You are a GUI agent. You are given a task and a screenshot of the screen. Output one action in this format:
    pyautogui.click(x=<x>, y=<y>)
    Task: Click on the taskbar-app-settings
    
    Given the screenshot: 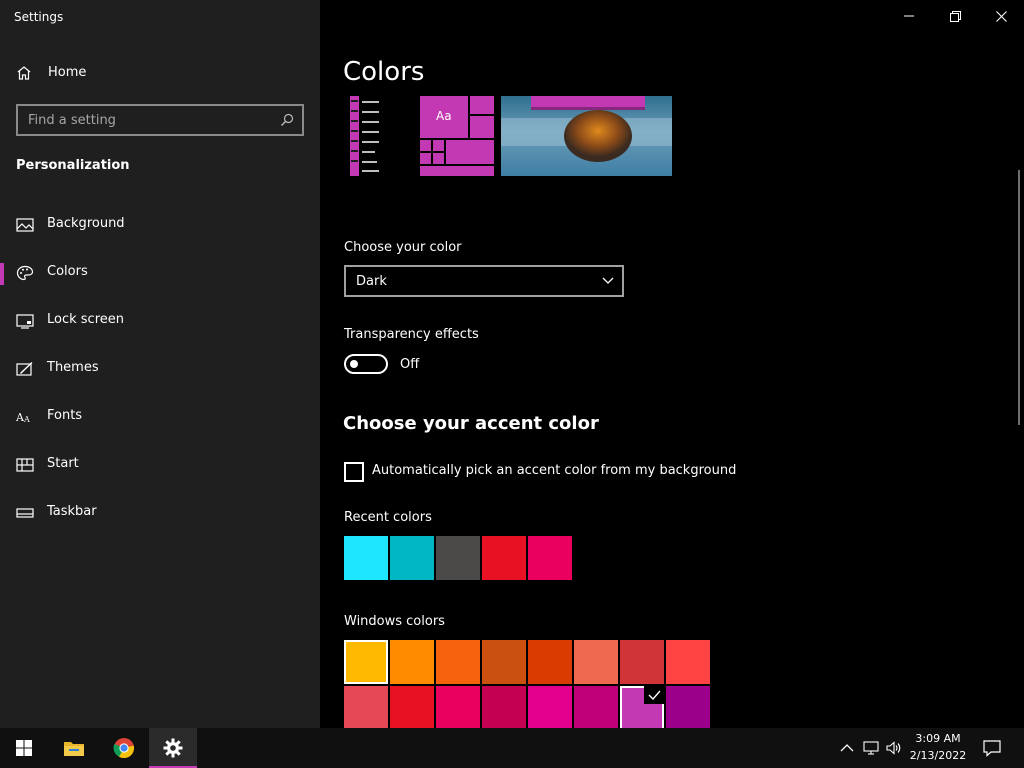 What is the action you would take?
    pyautogui.click(x=173, y=748)
    